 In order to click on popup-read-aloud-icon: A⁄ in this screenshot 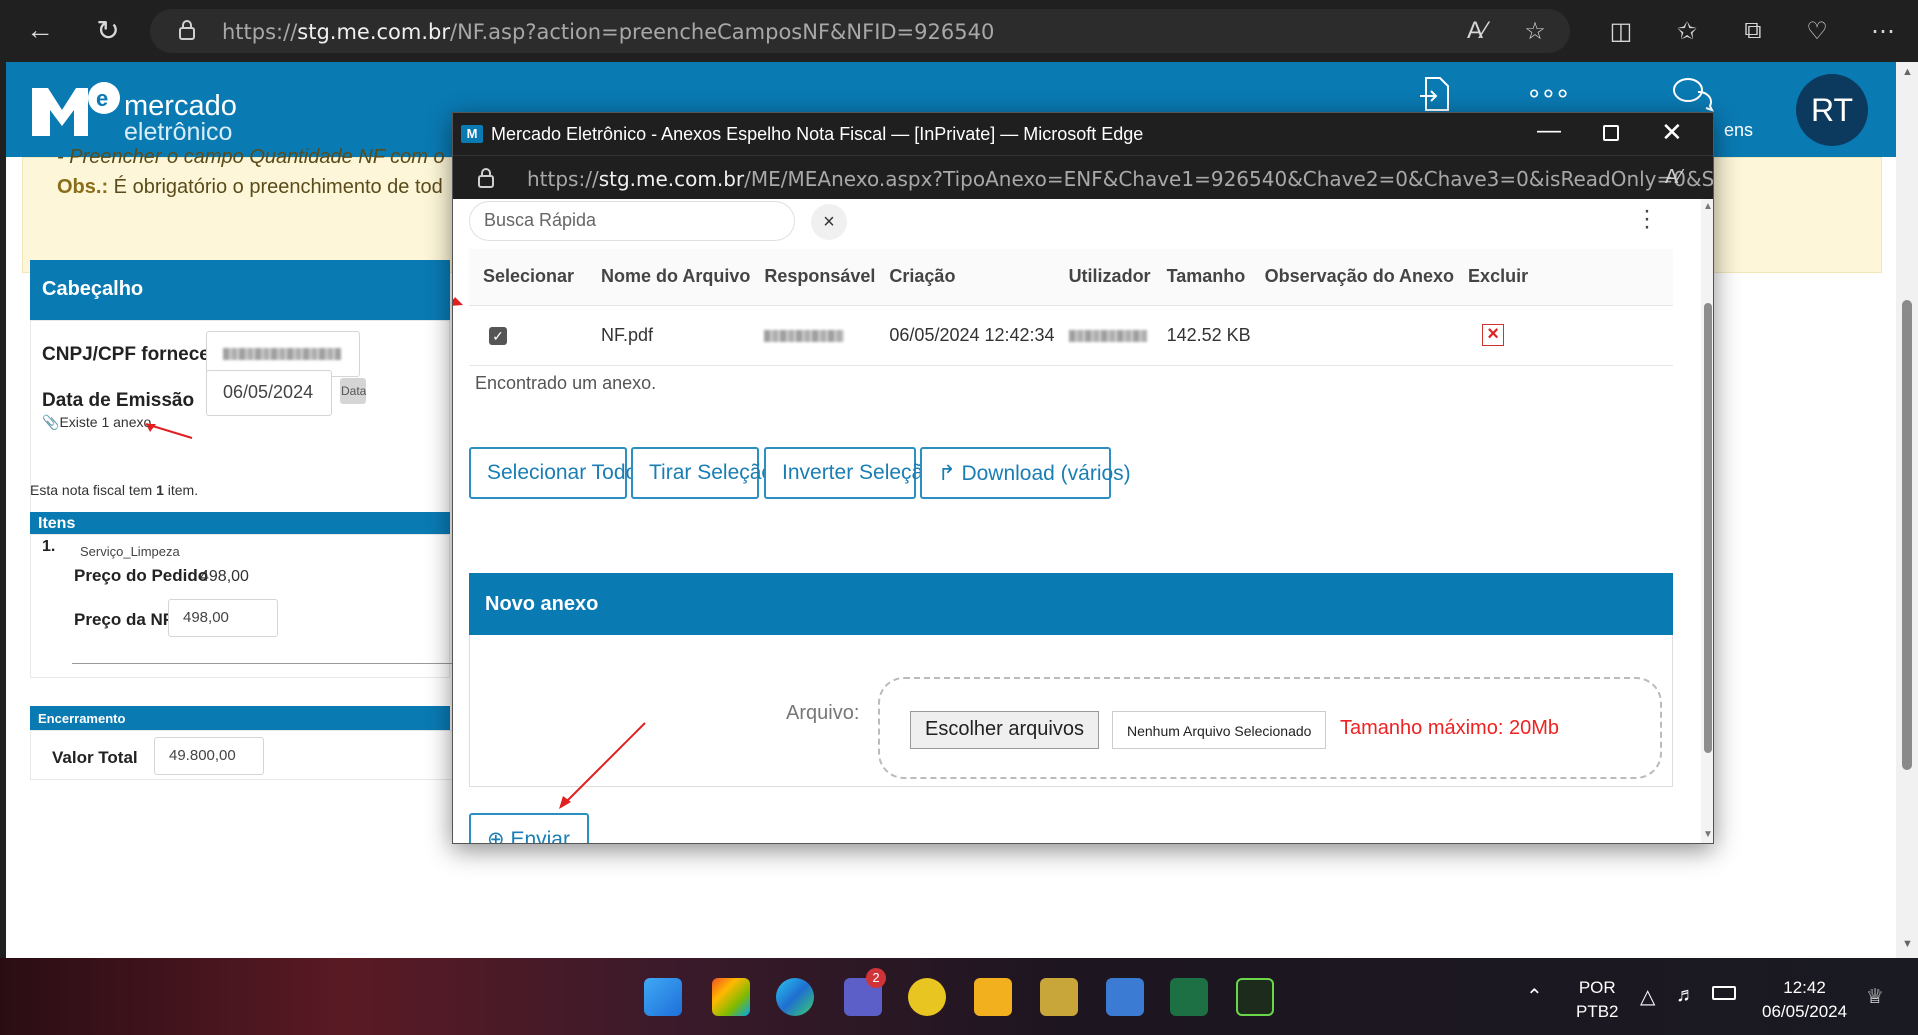, I will do `click(1673, 177)`.